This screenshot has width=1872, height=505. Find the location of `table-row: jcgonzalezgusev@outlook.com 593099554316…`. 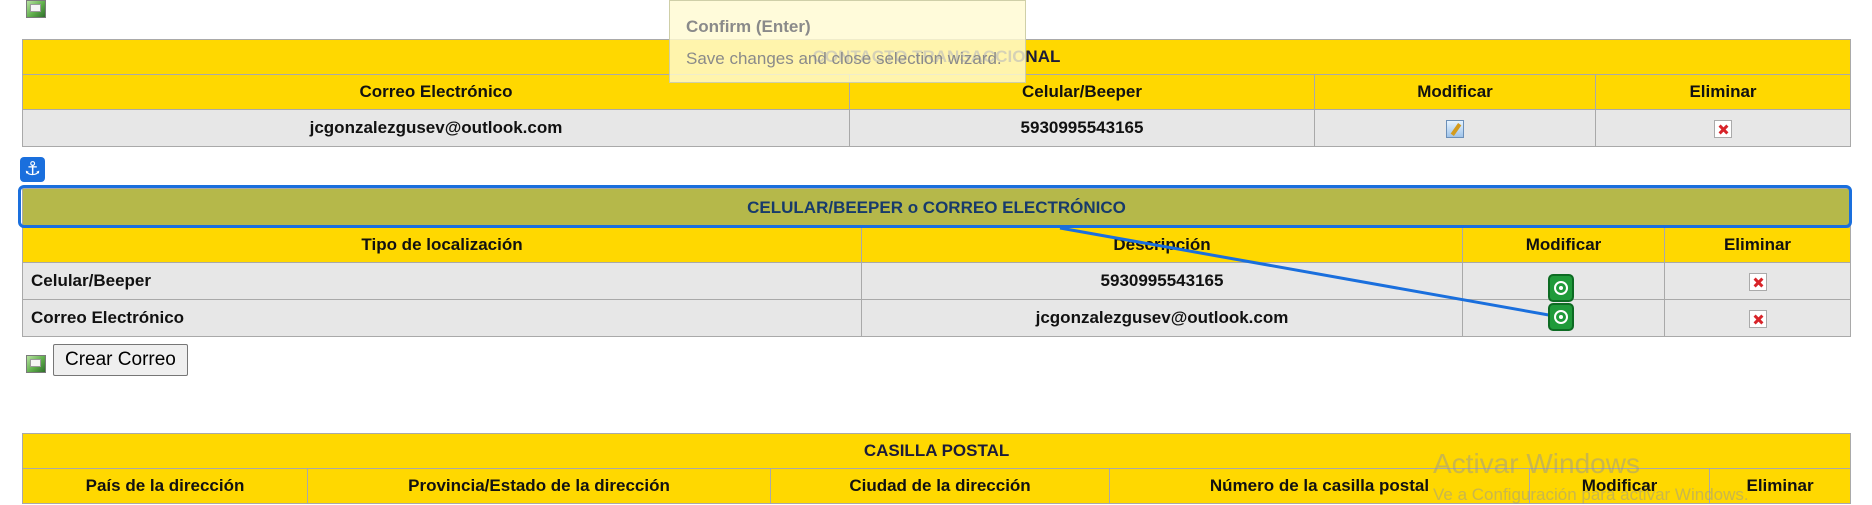

table-row: jcgonzalezgusev@outlook.com 593099554316… is located at coordinates (936, 128).